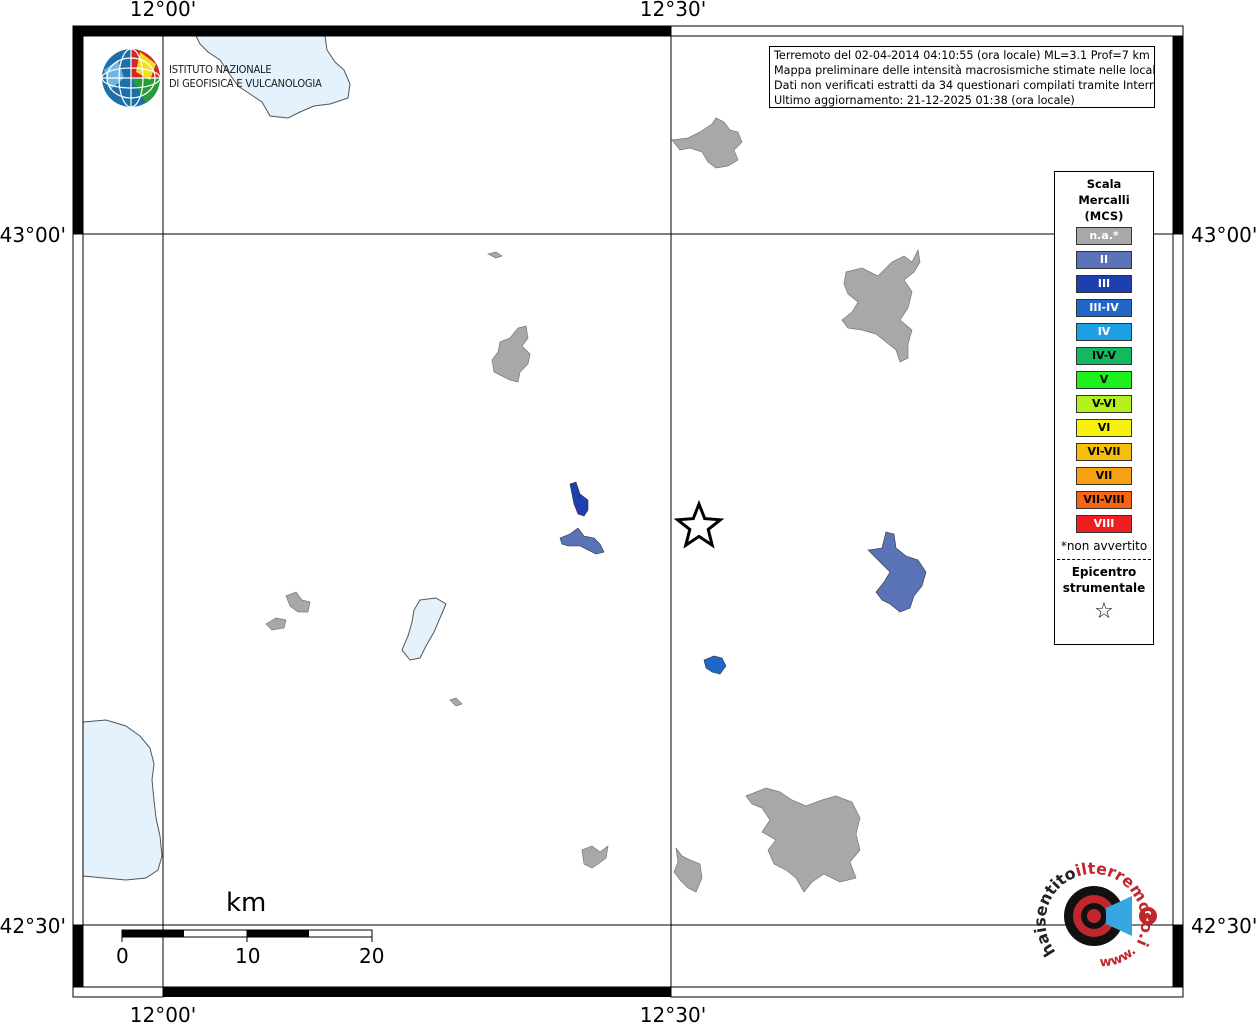 Image resolution: width=1256 pixels, height=1024 pixels. I want to click on legend-item: VII, so click(1104, 476).